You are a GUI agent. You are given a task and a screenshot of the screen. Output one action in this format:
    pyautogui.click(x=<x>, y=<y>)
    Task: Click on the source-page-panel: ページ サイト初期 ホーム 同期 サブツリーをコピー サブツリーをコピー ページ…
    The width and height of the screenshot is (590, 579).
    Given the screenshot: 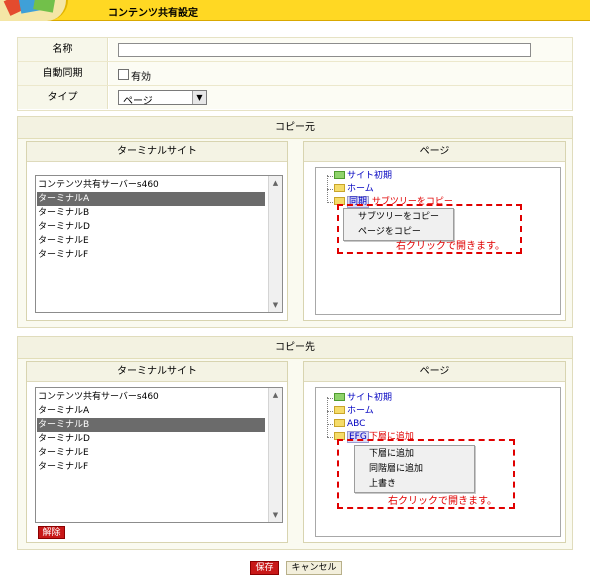 What is the action you would take?
    pyautogui.click(x=434, y=231)
    